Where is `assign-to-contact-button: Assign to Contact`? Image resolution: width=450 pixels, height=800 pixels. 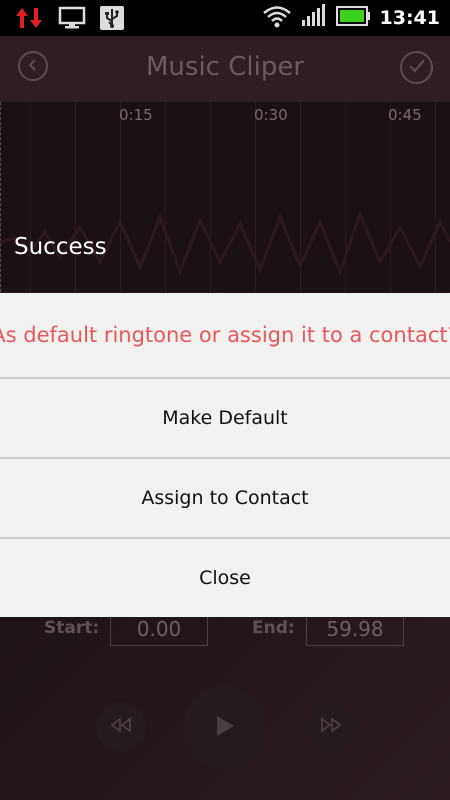 assign-to-contact-button: Assign to Contact is located at coordinates (225, 498).